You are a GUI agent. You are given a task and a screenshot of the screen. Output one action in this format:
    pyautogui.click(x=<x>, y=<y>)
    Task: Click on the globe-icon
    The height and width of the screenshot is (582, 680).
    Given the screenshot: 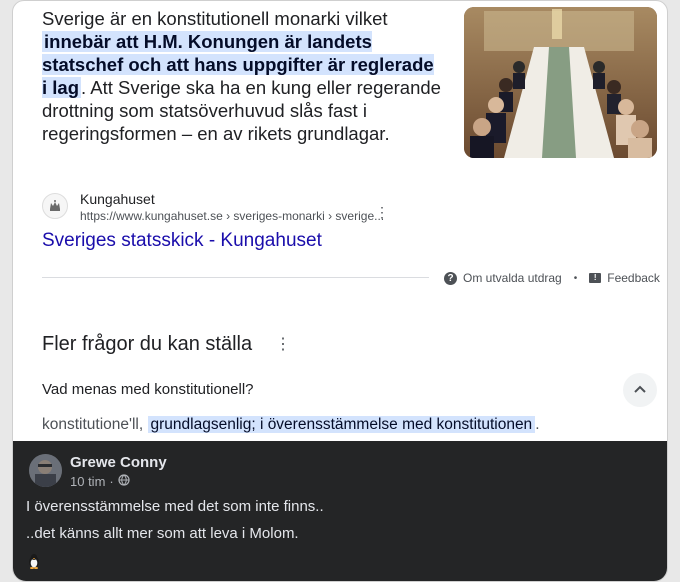 What is the action you would take?
    pyautogui.click(x=124, y=481)
    